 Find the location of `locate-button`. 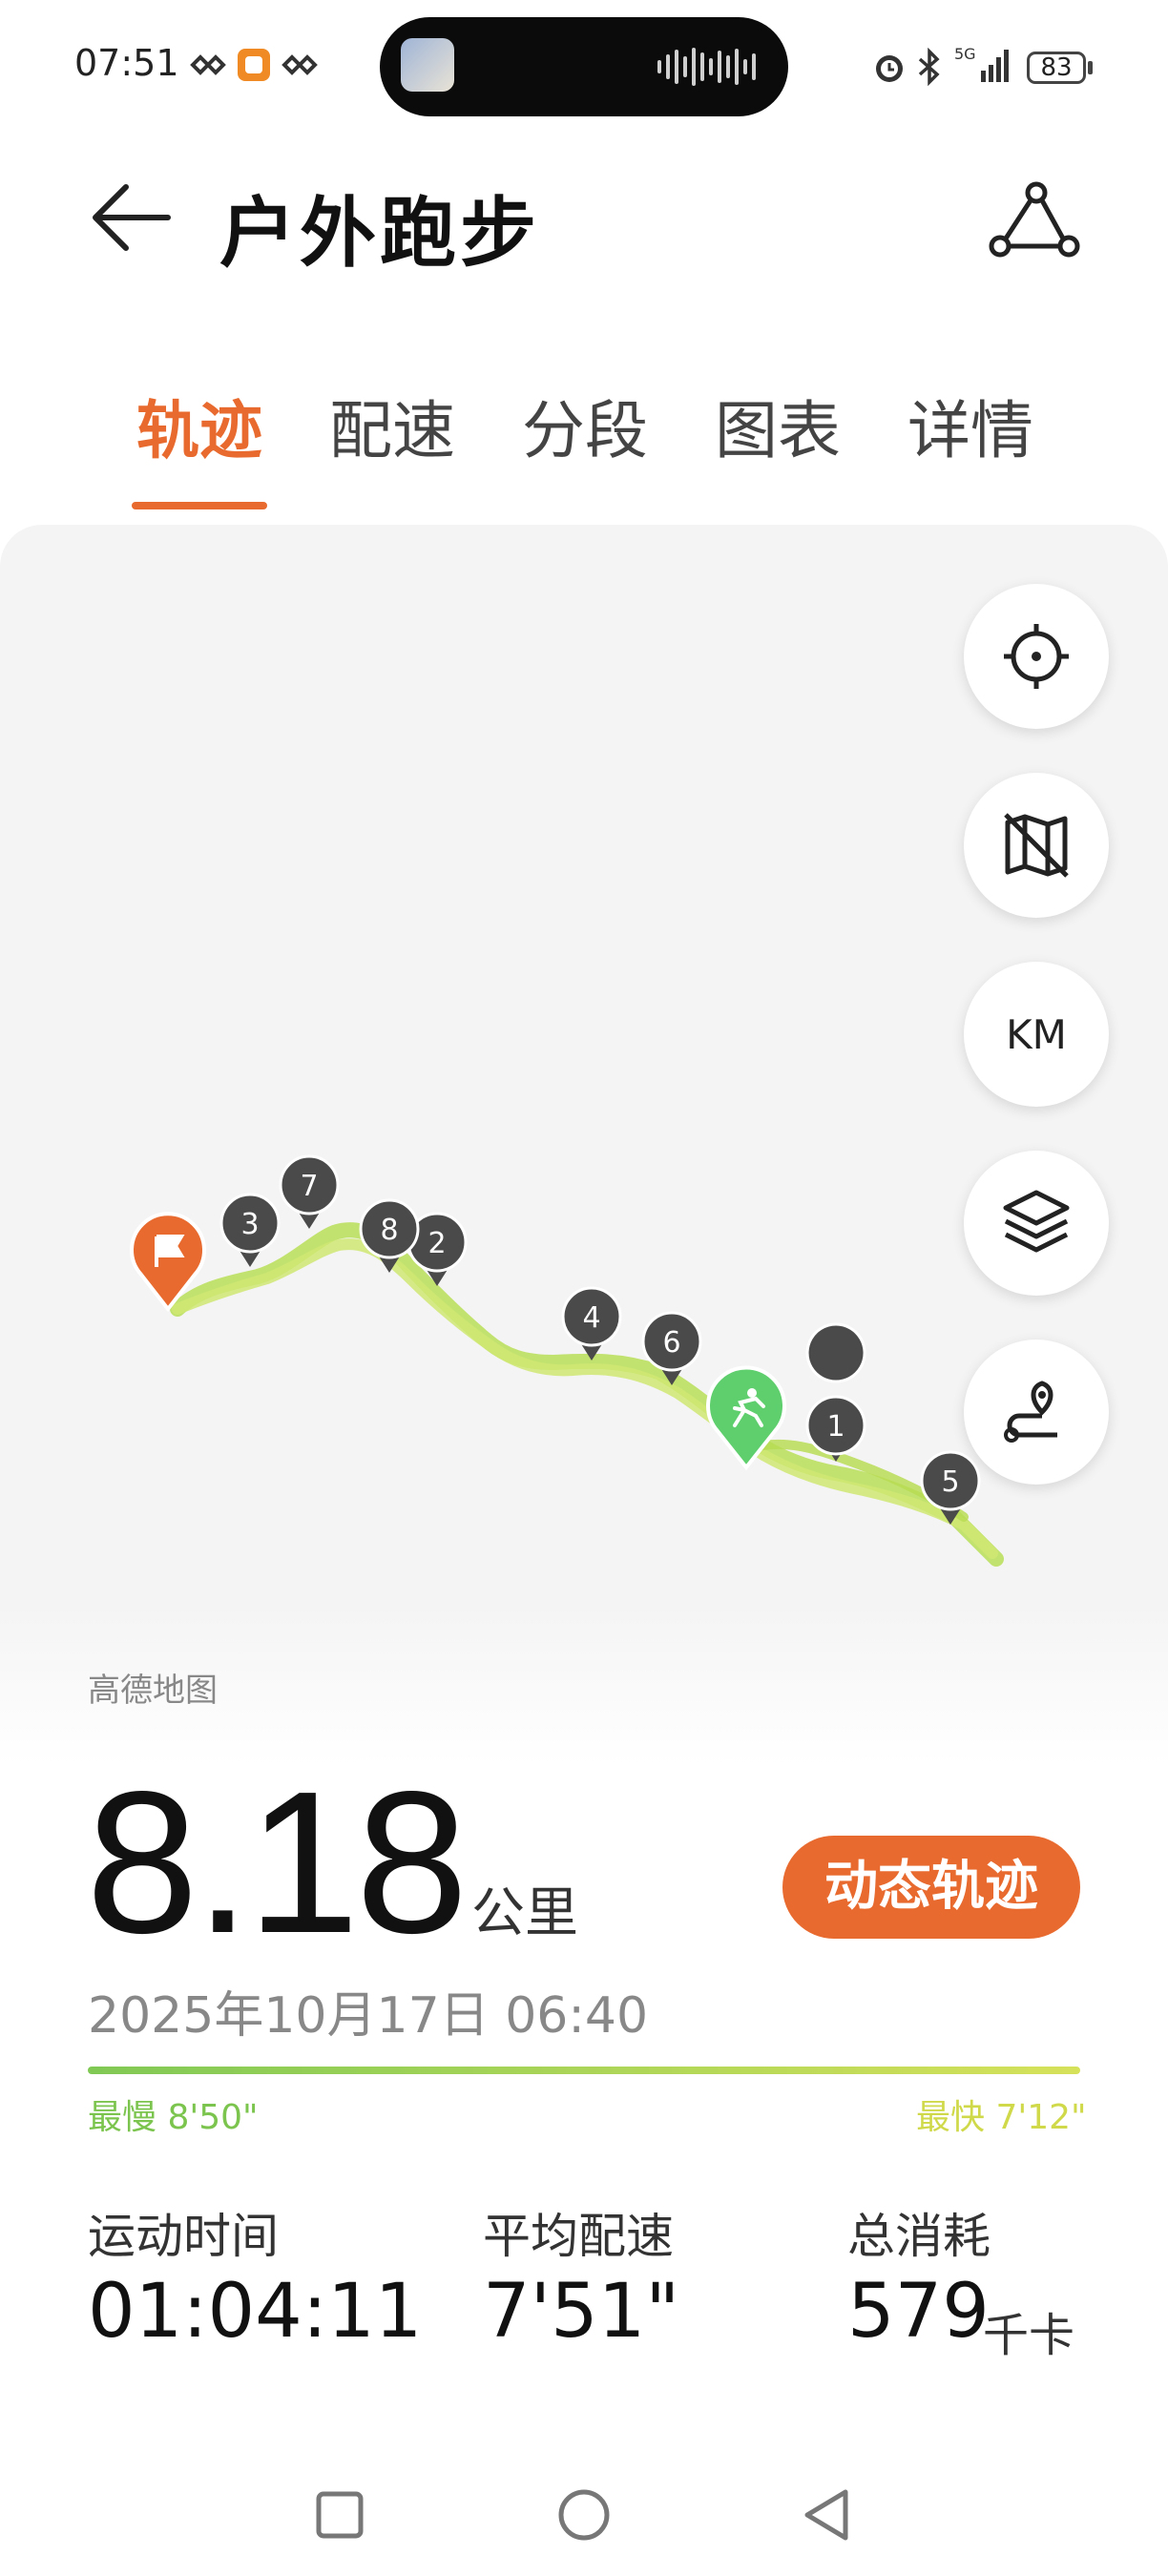

locate-button is located at coordinates (1036, 656).